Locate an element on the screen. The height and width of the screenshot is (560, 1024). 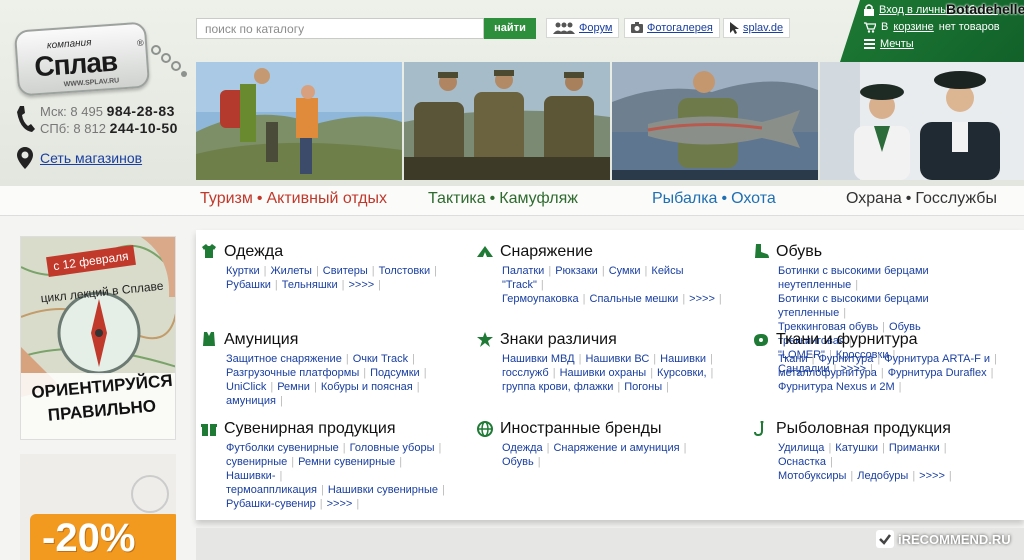
subcategory-link: Разгрузочные платформы is located at coordinates (292, 373).